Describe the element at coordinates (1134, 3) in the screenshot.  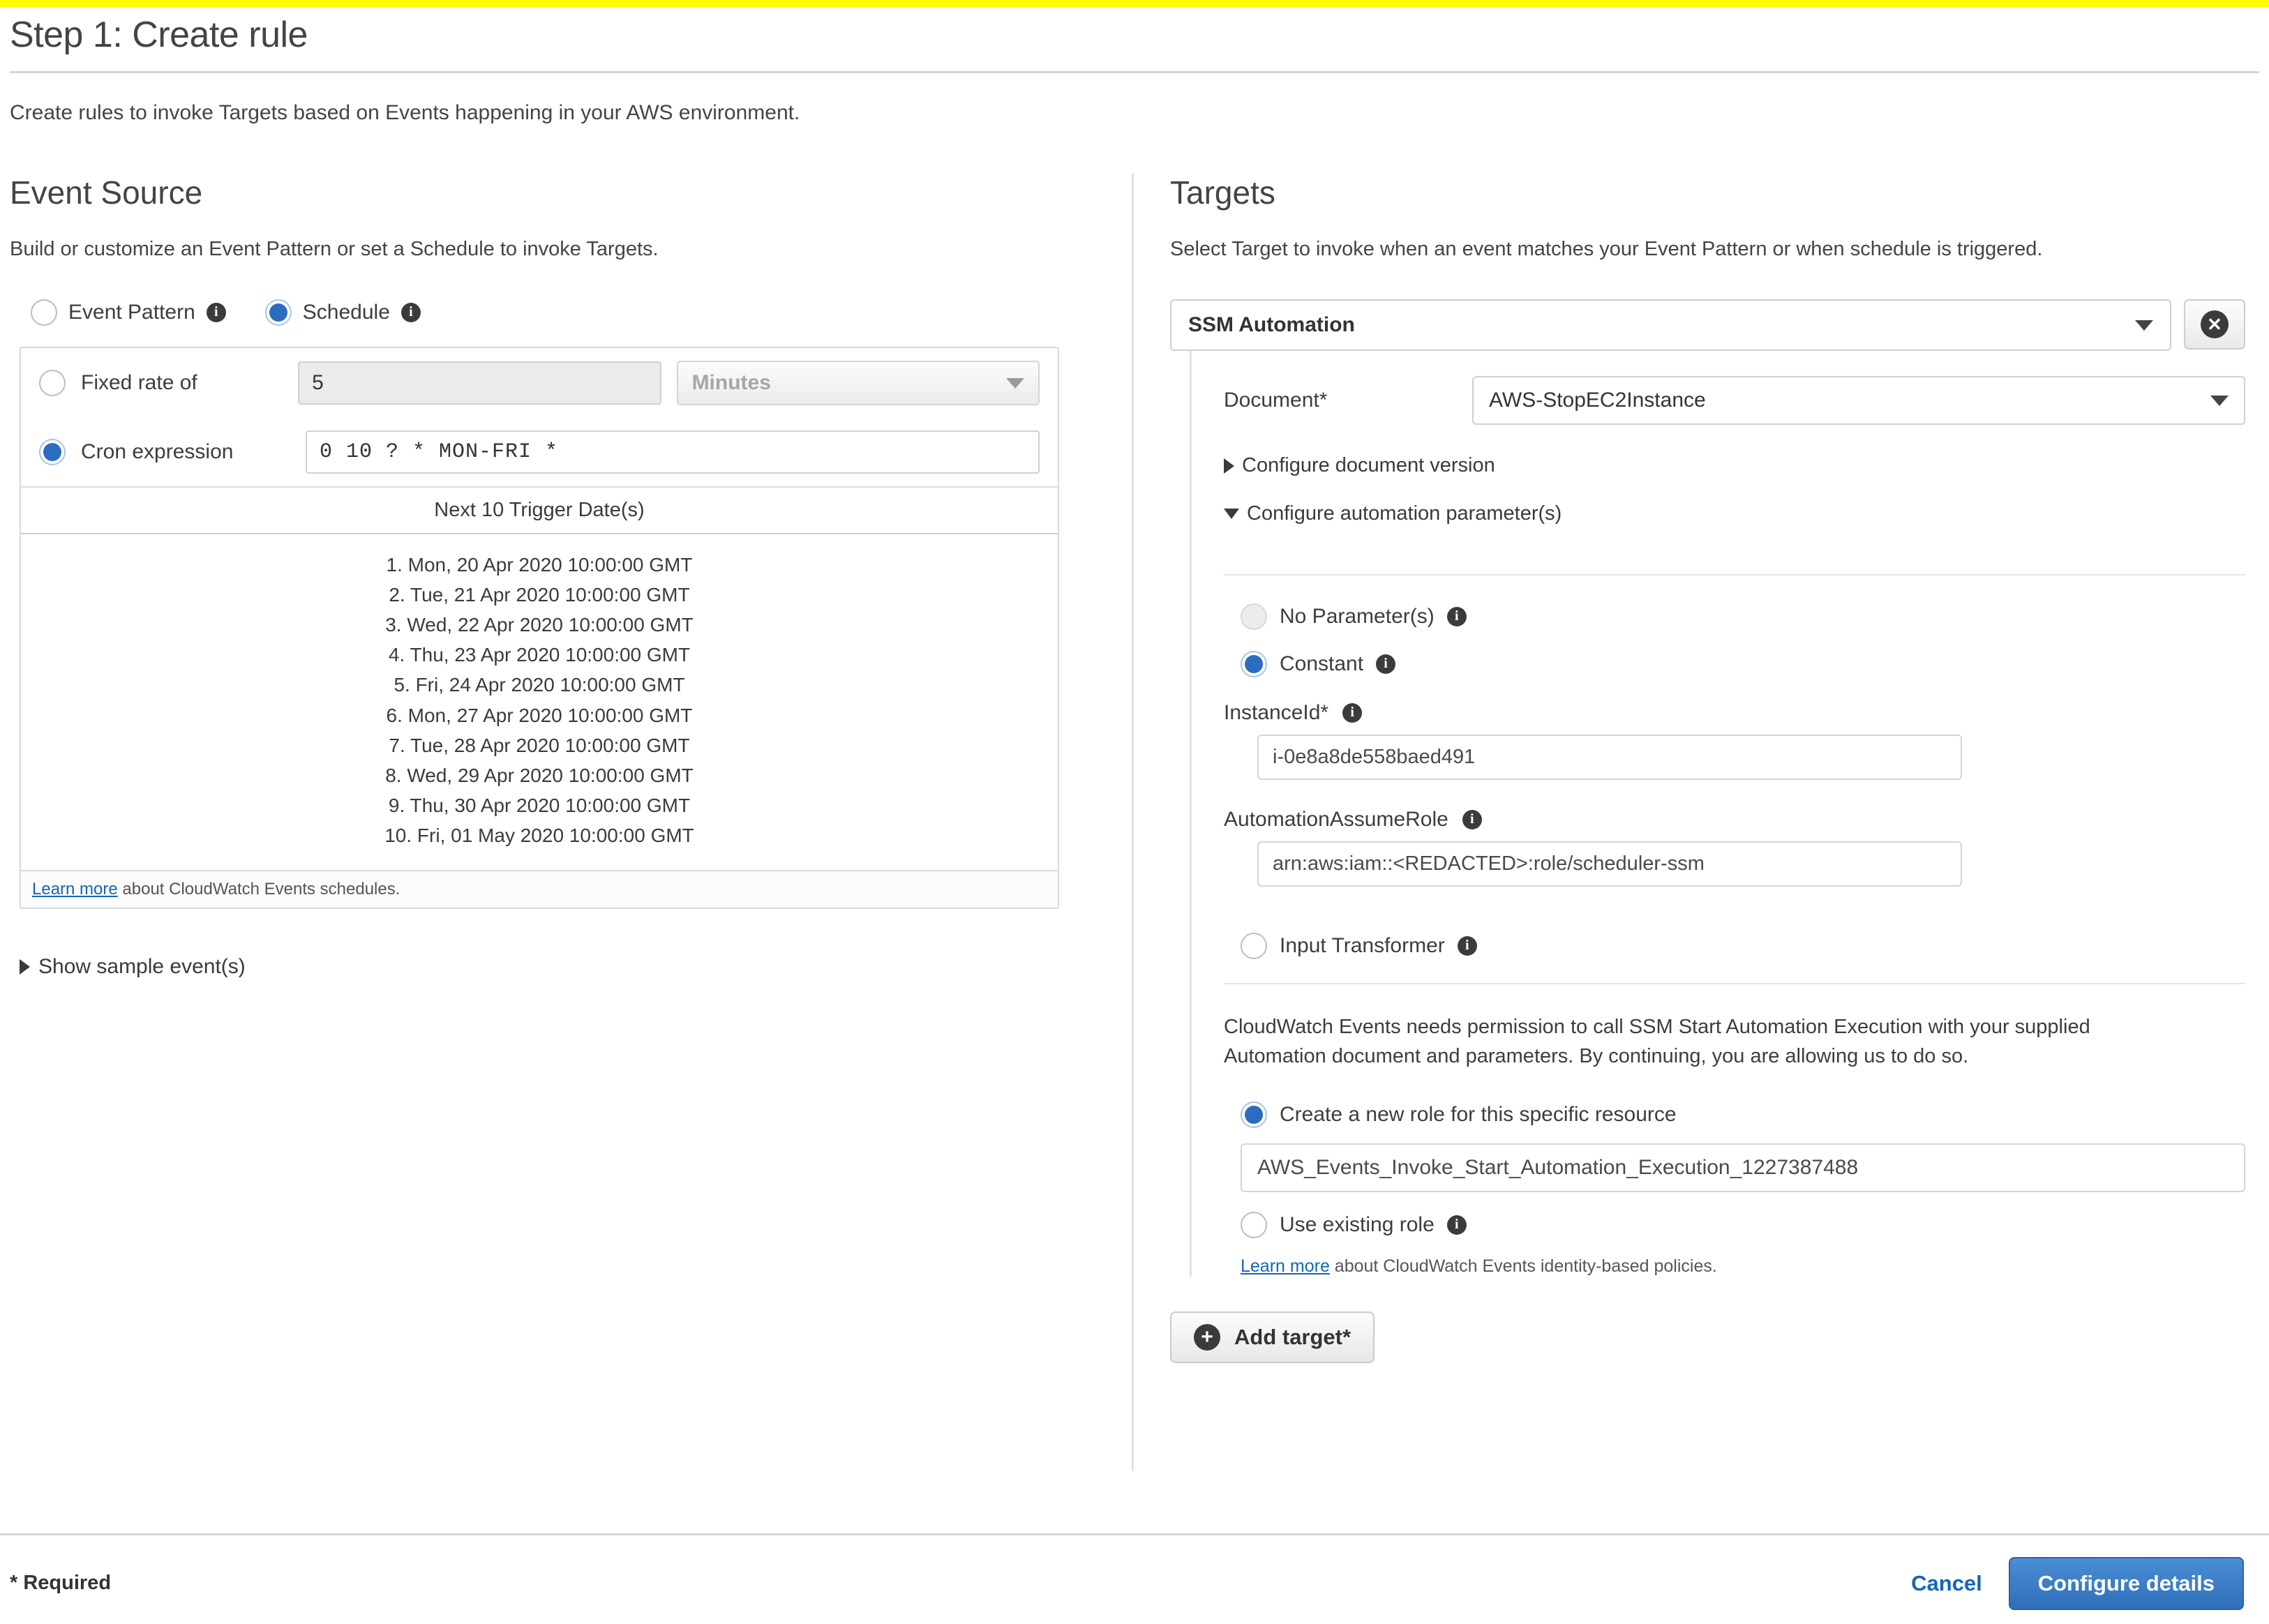
I see `top-accent-bar` at that location.